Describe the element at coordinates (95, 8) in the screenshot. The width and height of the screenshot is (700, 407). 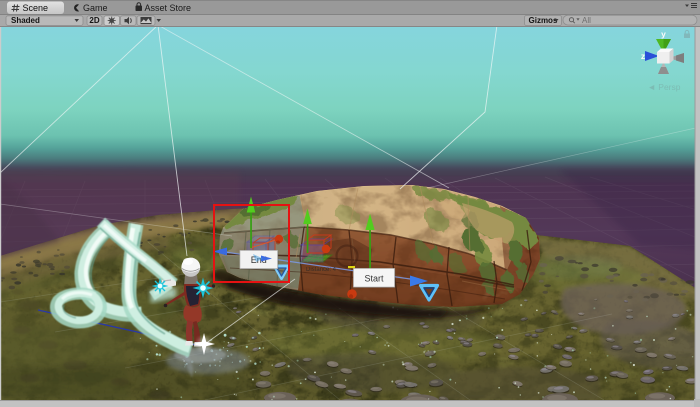
I see `svg-text: Game` at that location.